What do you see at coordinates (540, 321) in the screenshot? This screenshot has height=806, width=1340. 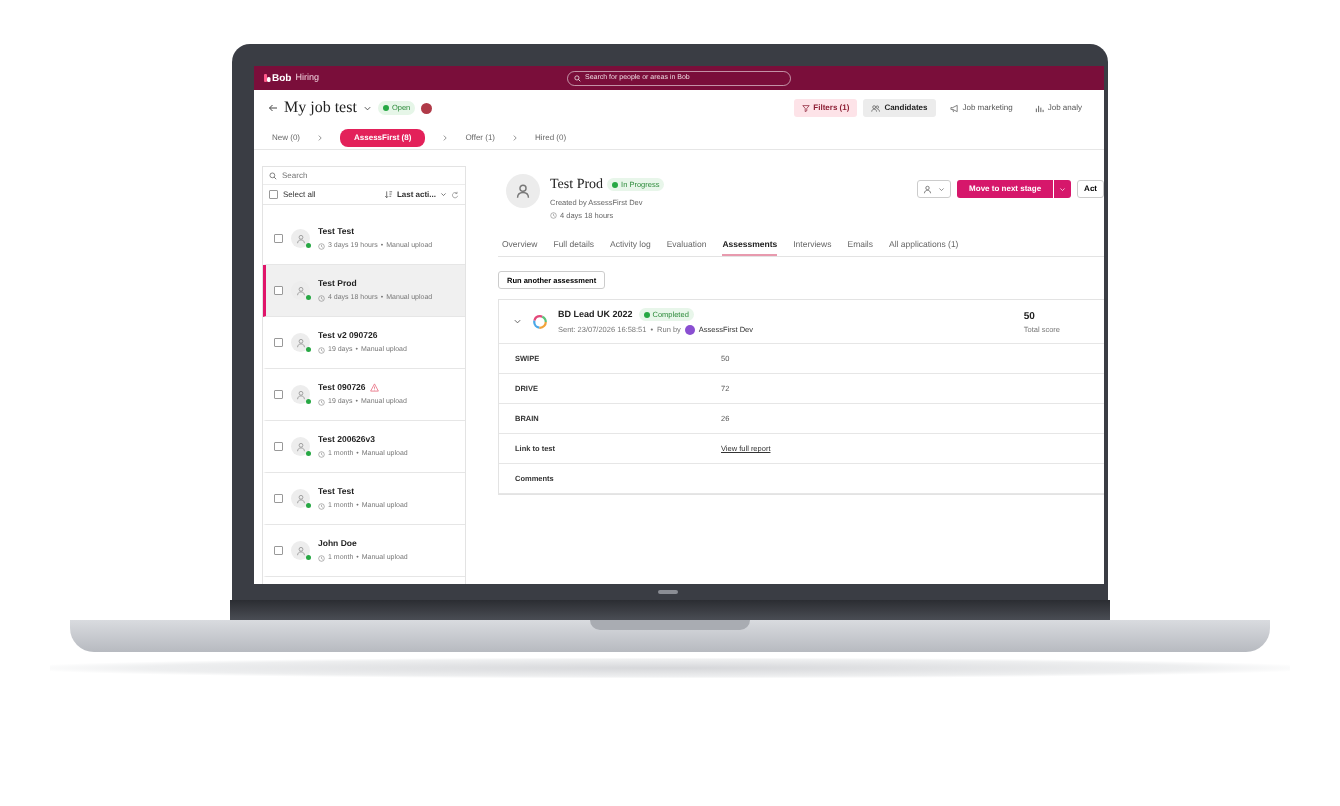 I see `ring-icon` at bounding box center [540, 321].